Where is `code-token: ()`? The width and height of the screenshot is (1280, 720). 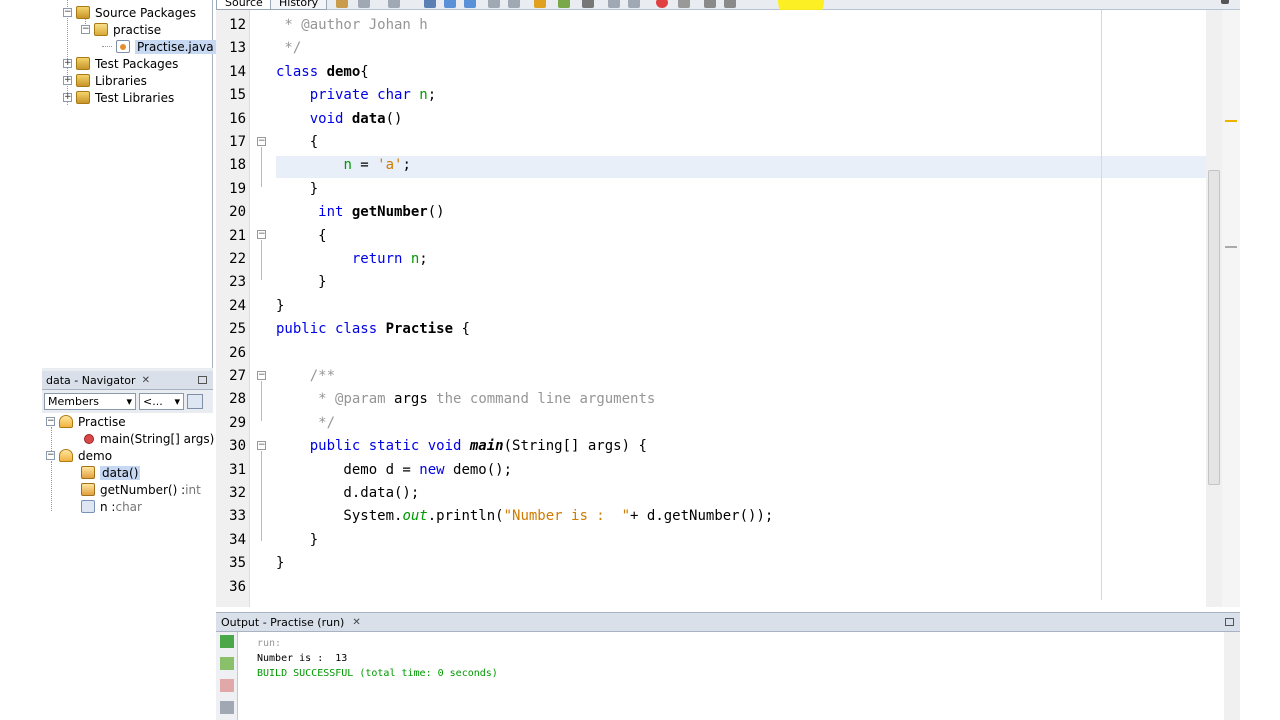 code-token: () is located at coordinates (394, 118).